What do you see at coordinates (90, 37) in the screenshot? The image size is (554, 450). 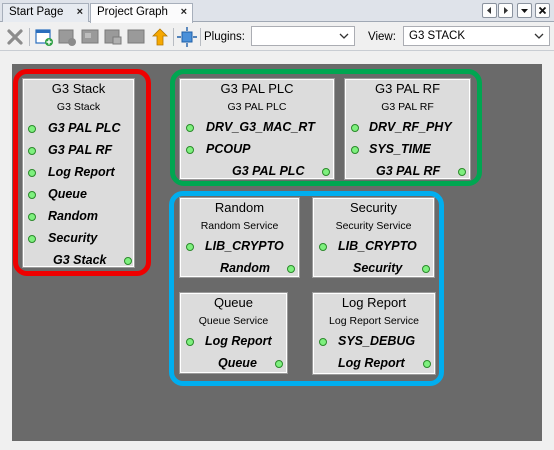 I see `collapse-icon` at bounding box center [90, 37].